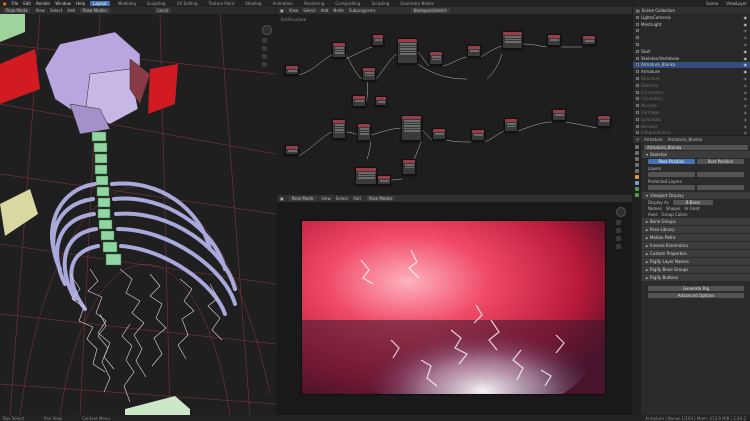 This screenshot has width=750, height=421. What do you see at coordinates (696, 288) in the screenshot?
I see `generate-rig-button: Generate Rig` at bounding box center [696, 288].